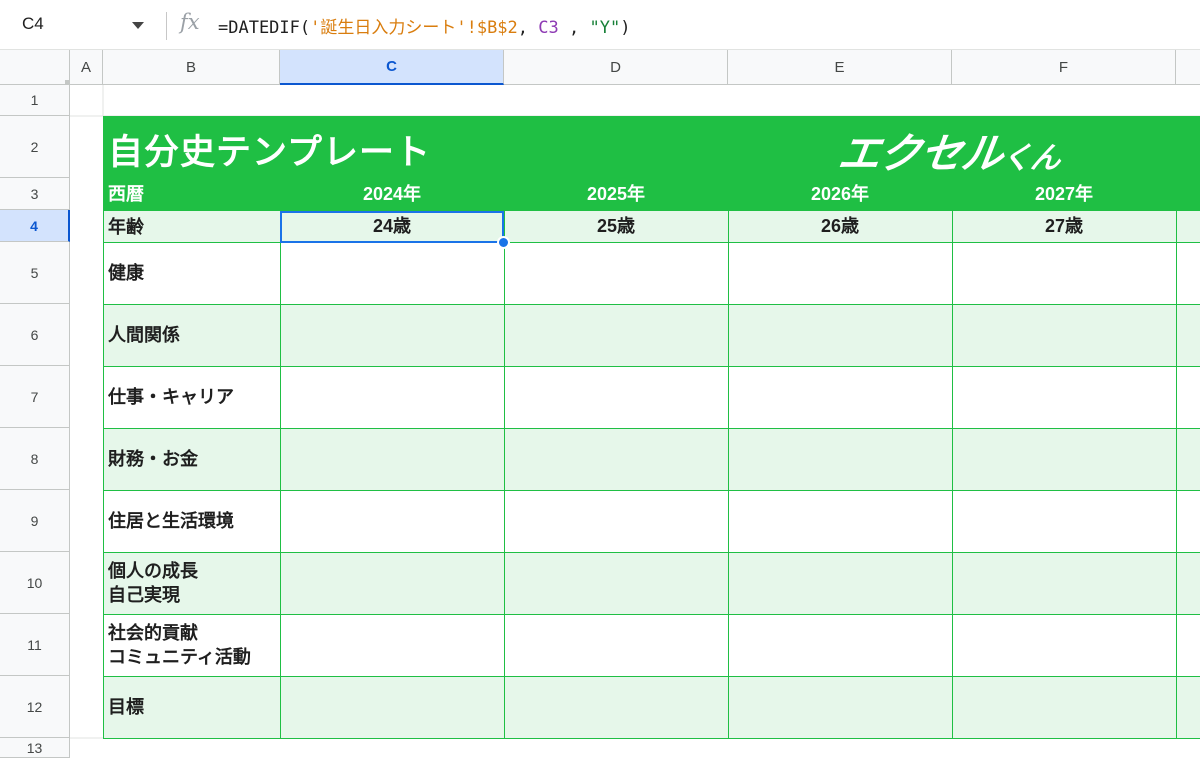  Describe the element at coordinates (616, 194) in the screenshot. I see `year-header: 2025年` at that location.